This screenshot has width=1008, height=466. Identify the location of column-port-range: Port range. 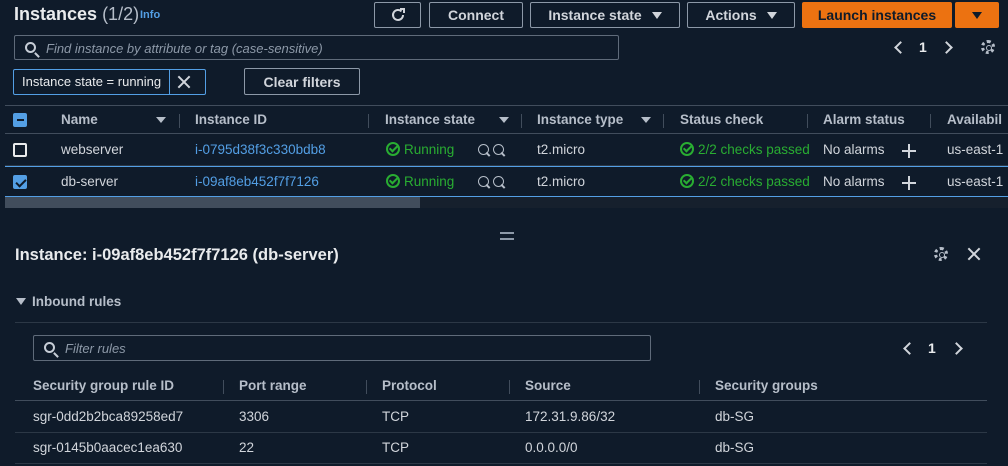
(273, 385).